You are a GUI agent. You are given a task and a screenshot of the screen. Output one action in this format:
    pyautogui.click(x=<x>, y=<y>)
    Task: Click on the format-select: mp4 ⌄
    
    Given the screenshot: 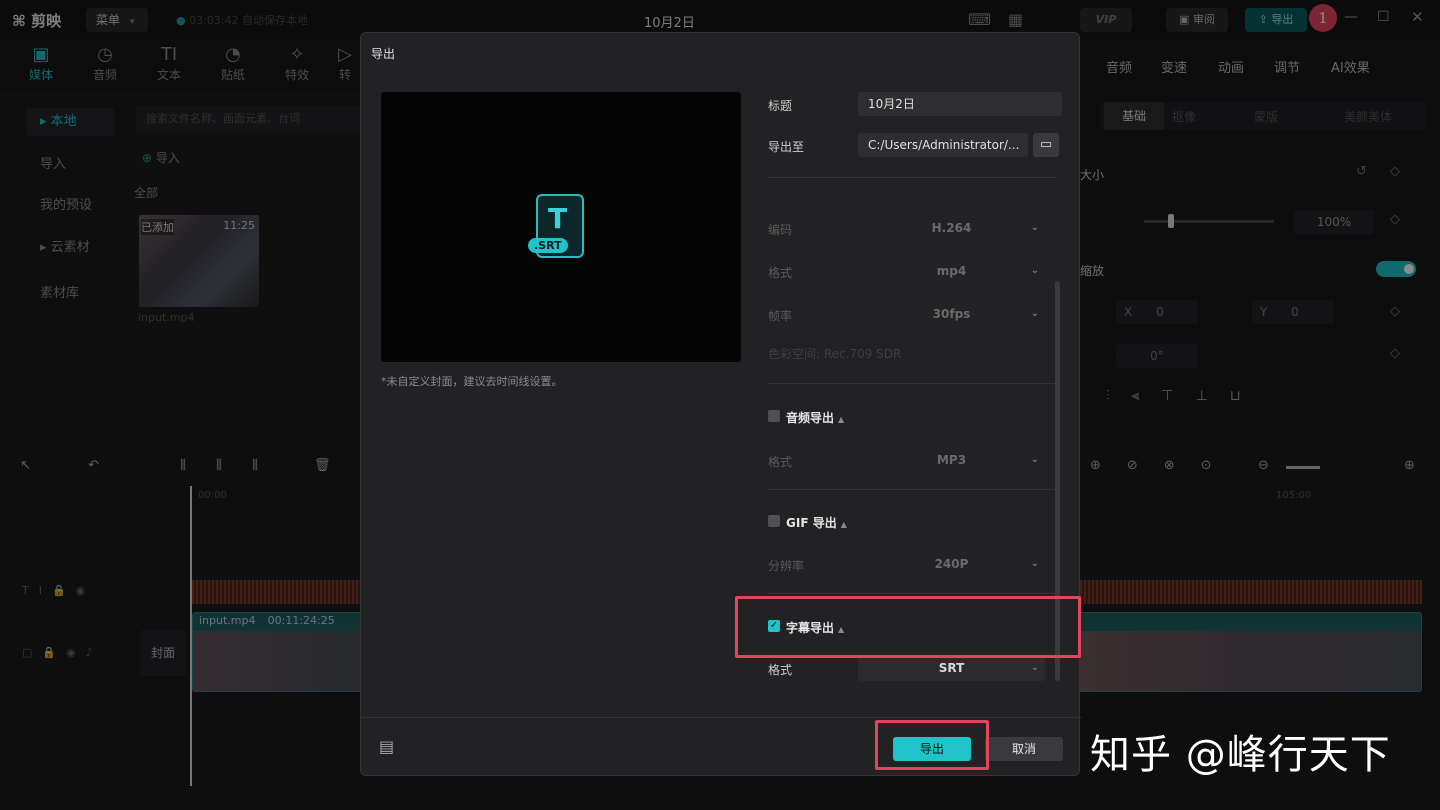 What is the action you would take?
    pyautogui.click(x=951, y=271)
    